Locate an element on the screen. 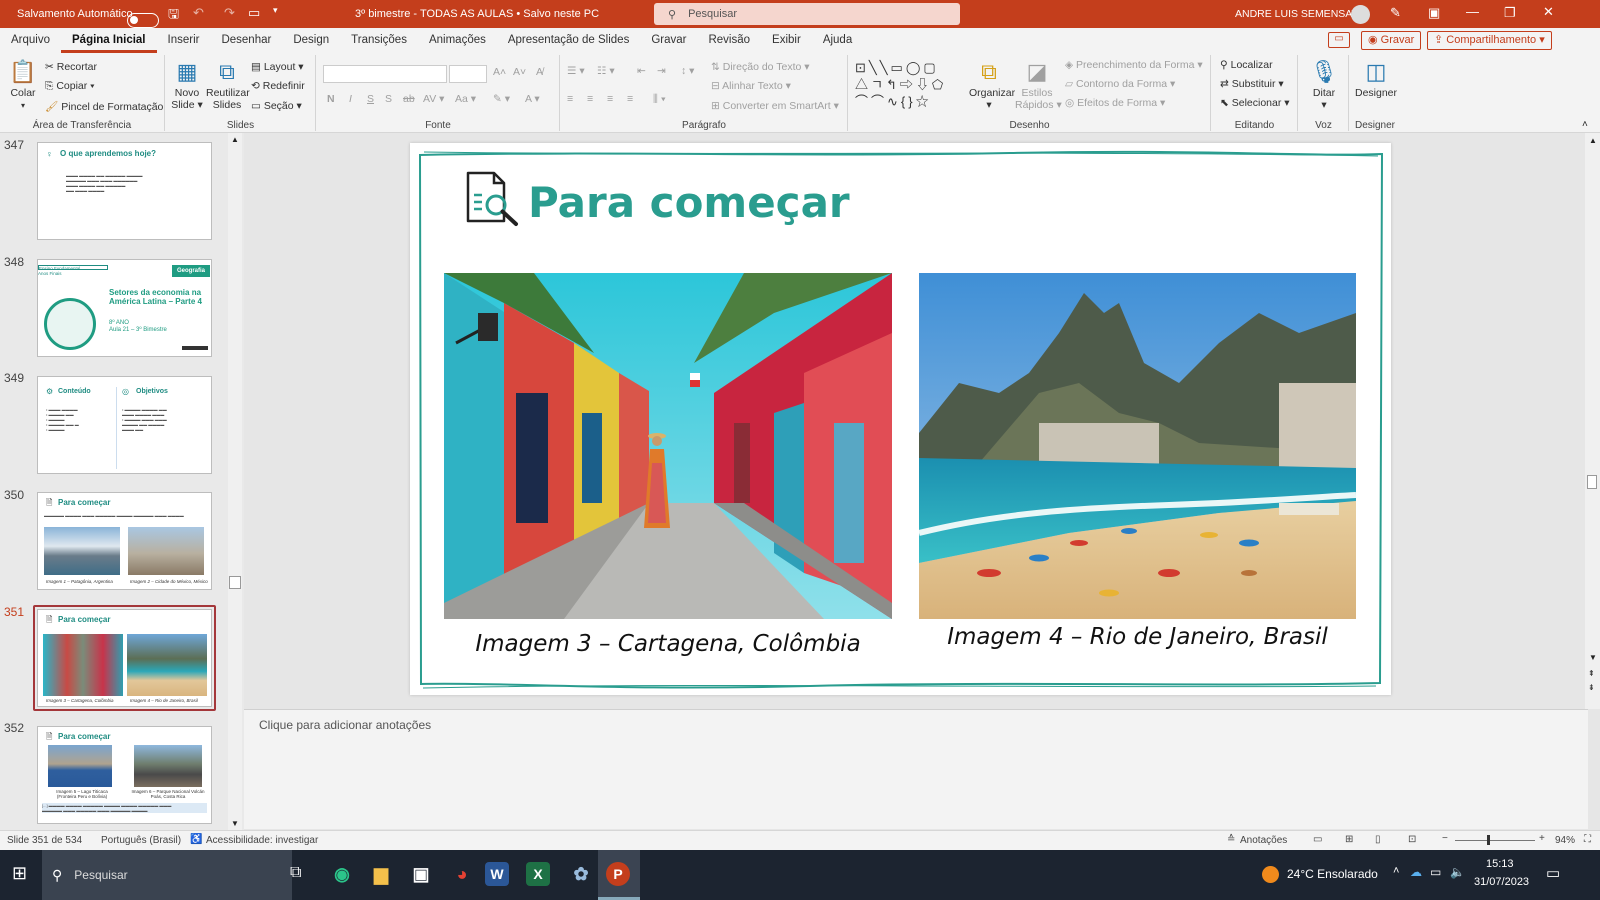 Image resolution: width=1600 pixels, height=900 pixels. user-name: ANDRE LUIS SEMENSATO is located at coordinates (1300, 14).